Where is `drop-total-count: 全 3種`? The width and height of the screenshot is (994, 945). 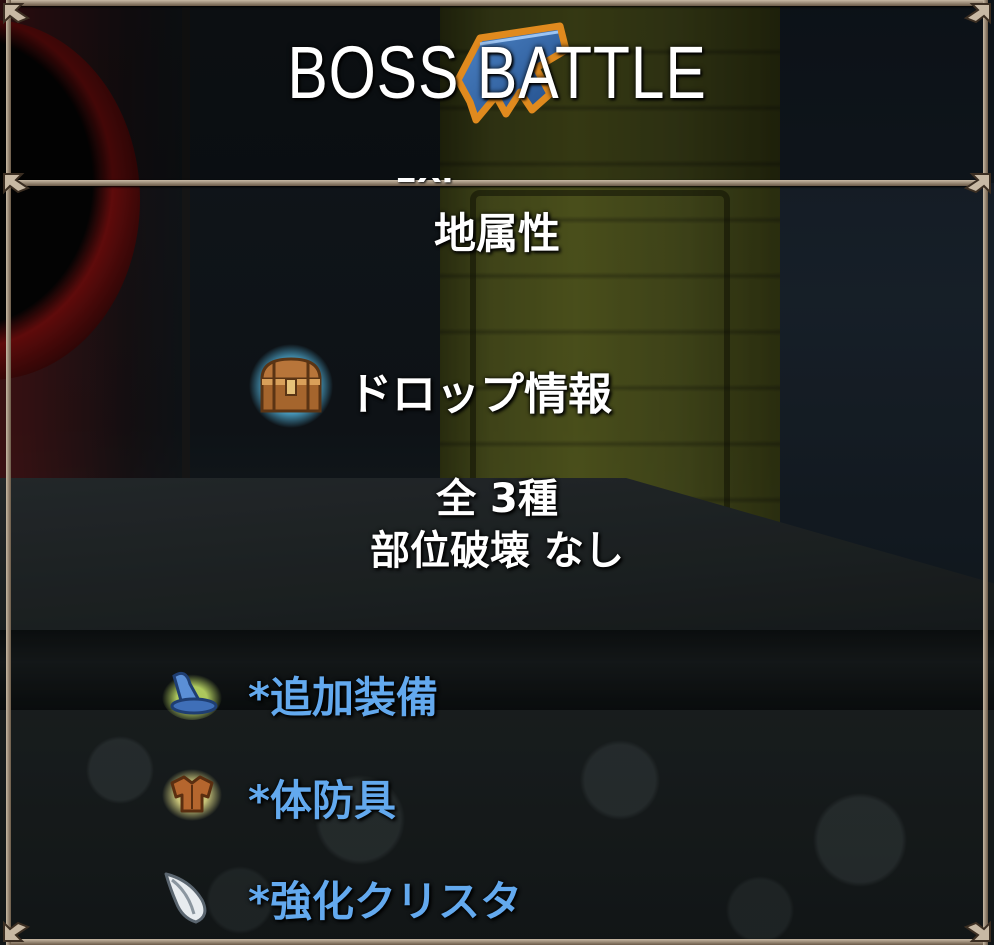
drop-total-count: 全 3種 is located at coordinates (497, 499).